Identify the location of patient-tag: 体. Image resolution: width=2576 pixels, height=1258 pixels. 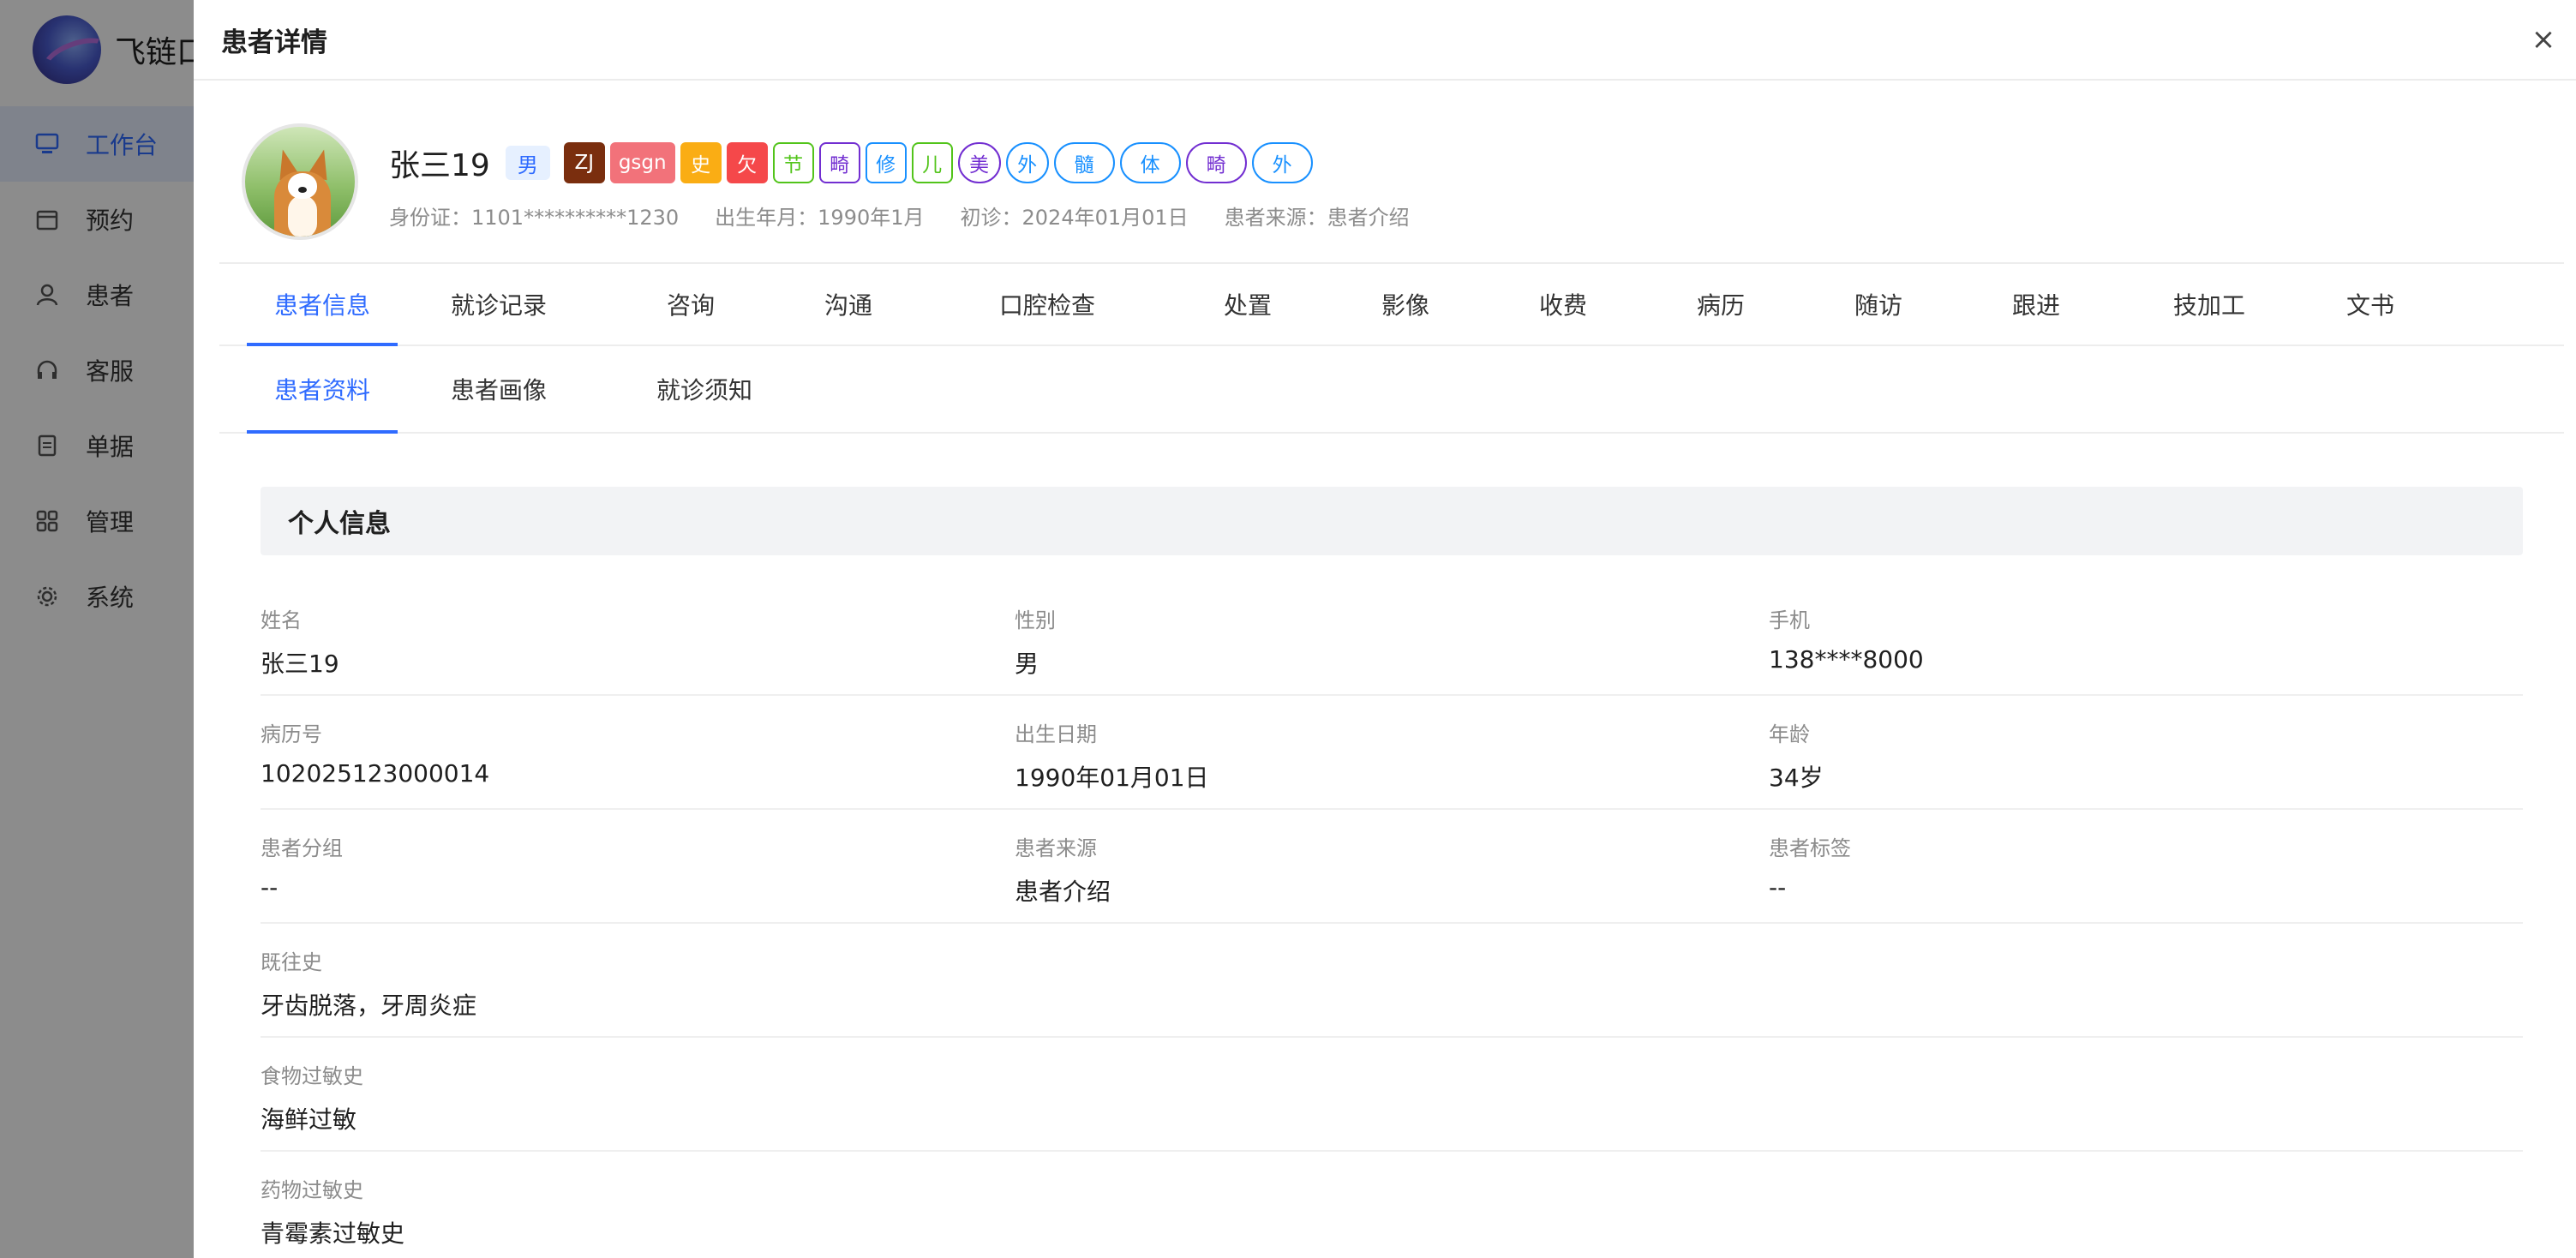
(1150, 163).